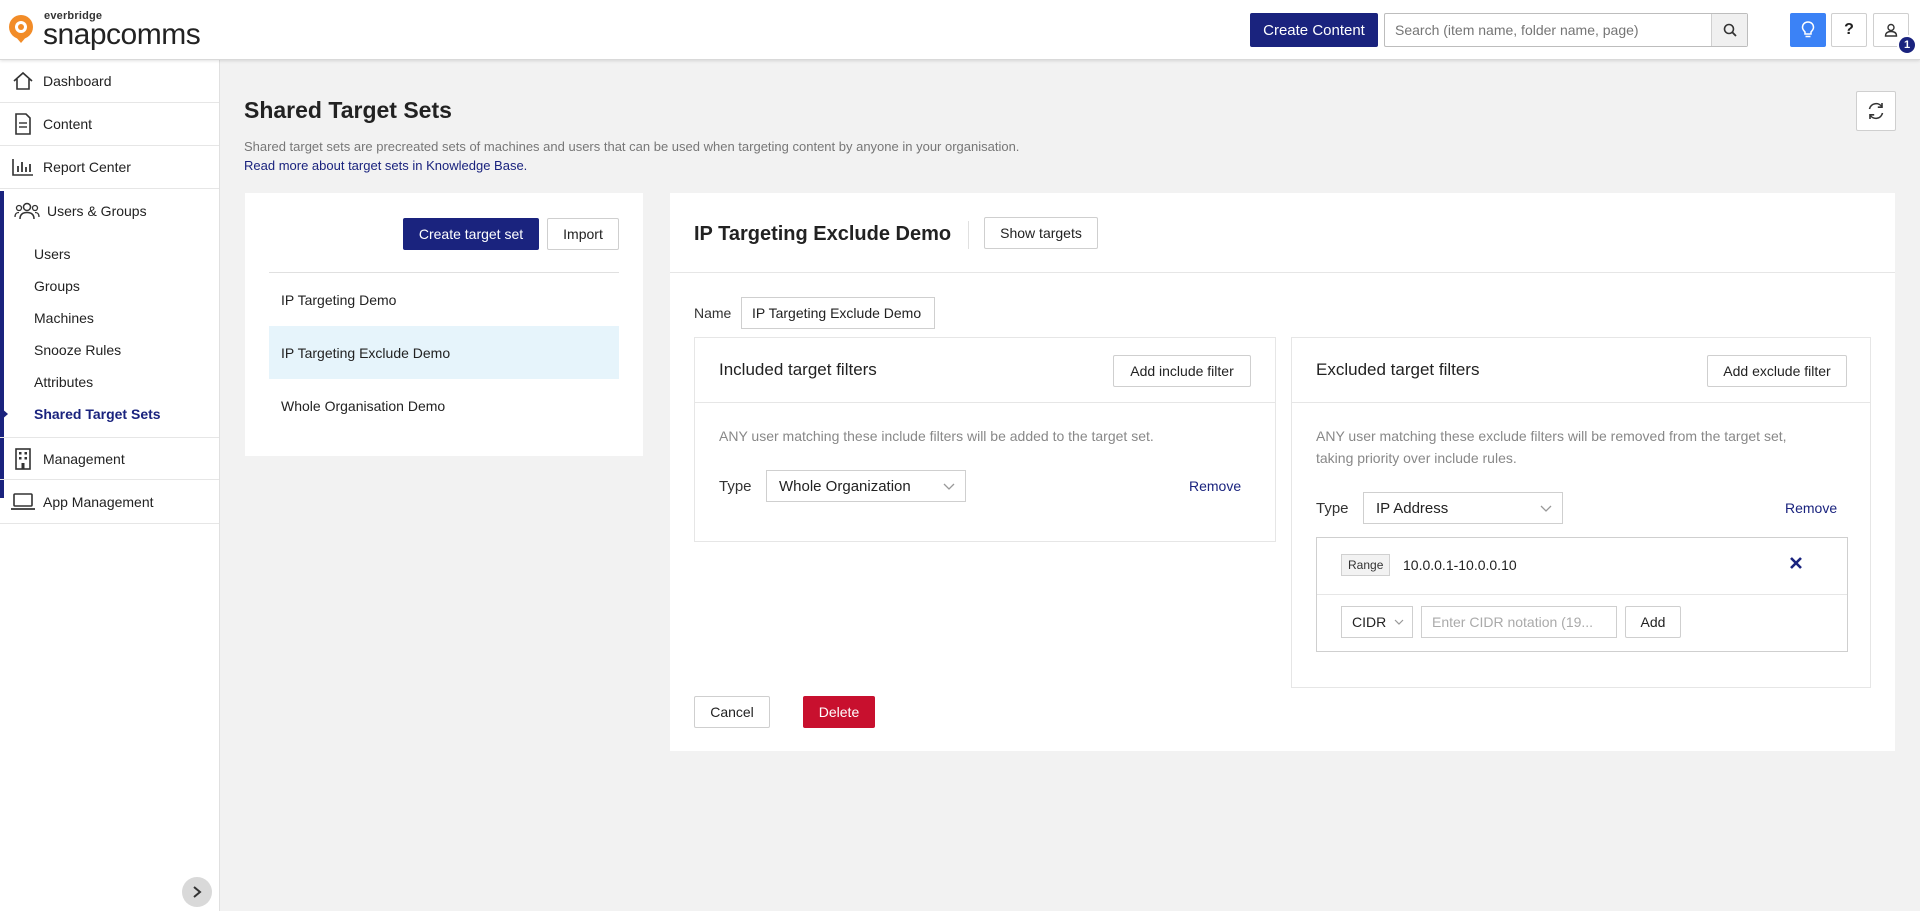  I want to click on sidebar-item-app-management: App Management, so click(109, 502).